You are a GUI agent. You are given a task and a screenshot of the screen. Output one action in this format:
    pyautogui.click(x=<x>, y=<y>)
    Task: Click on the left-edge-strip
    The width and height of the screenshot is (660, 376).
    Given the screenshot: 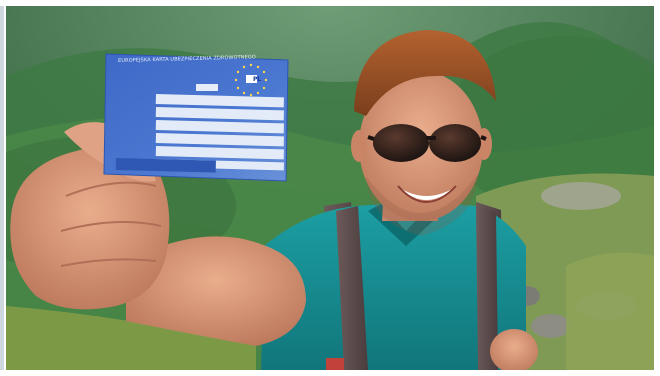 What is the action you would take?
    pyautogui.click(x=2, y=188)
    